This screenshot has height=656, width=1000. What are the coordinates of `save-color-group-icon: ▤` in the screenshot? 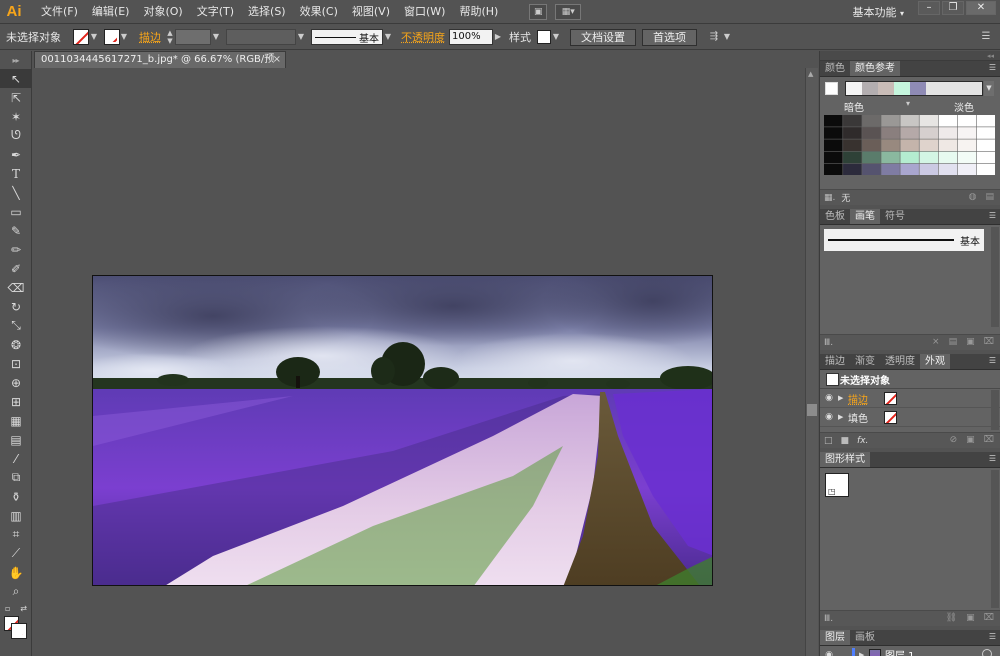 It's located at (989, 197).